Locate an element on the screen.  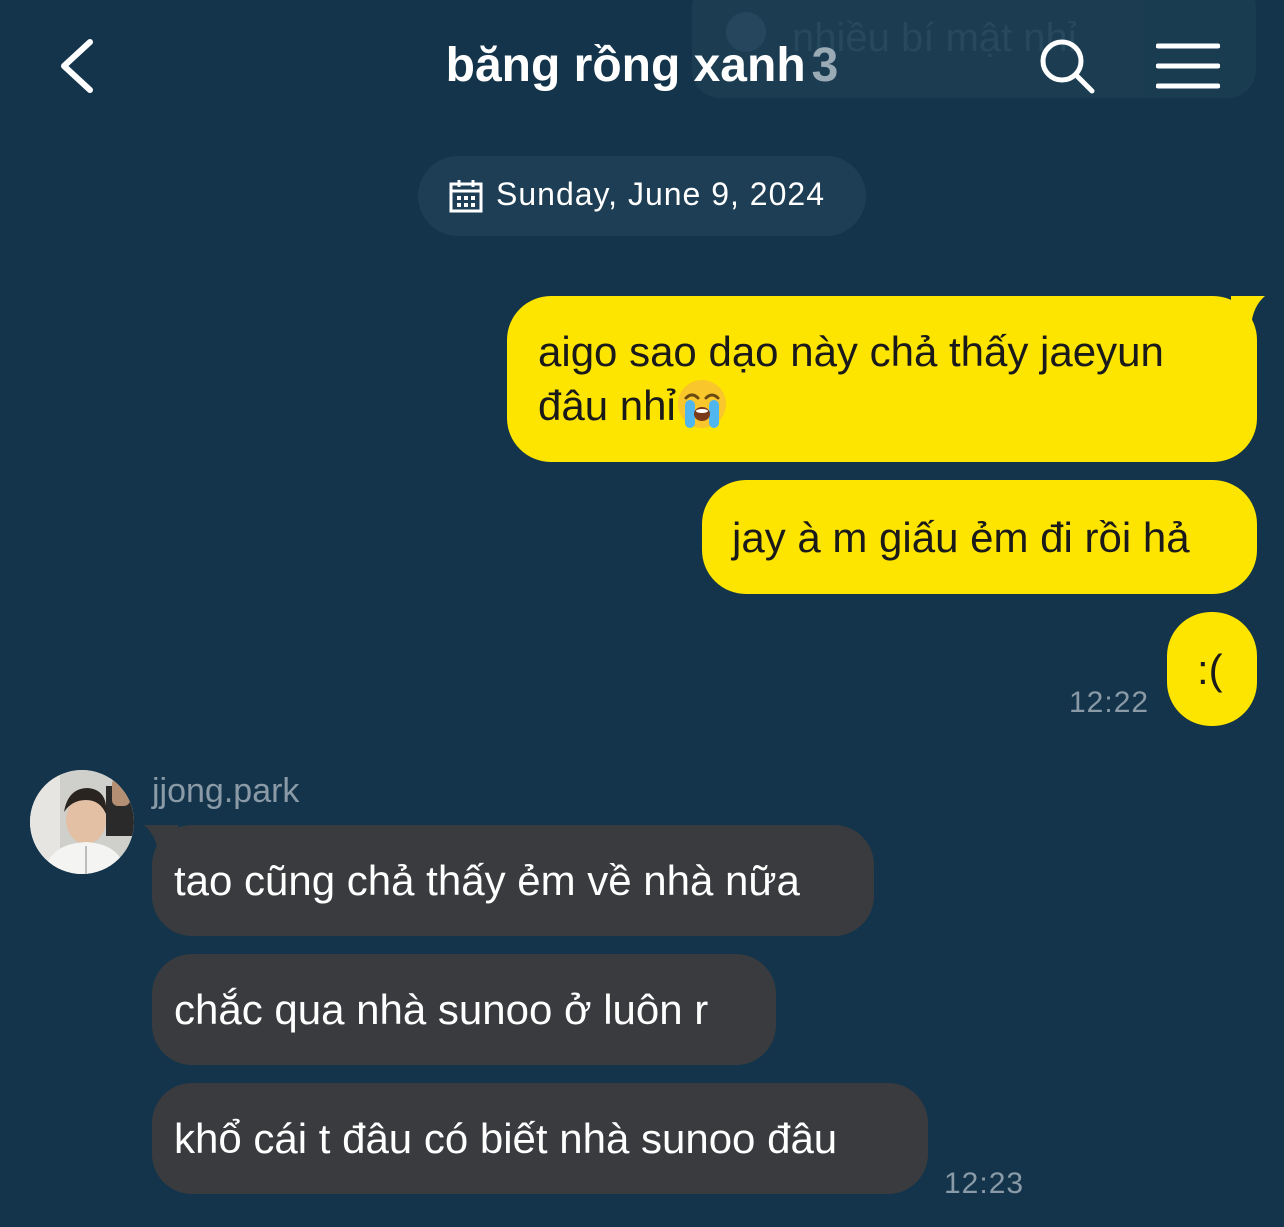
back-button is located at coordinates (82, 66).